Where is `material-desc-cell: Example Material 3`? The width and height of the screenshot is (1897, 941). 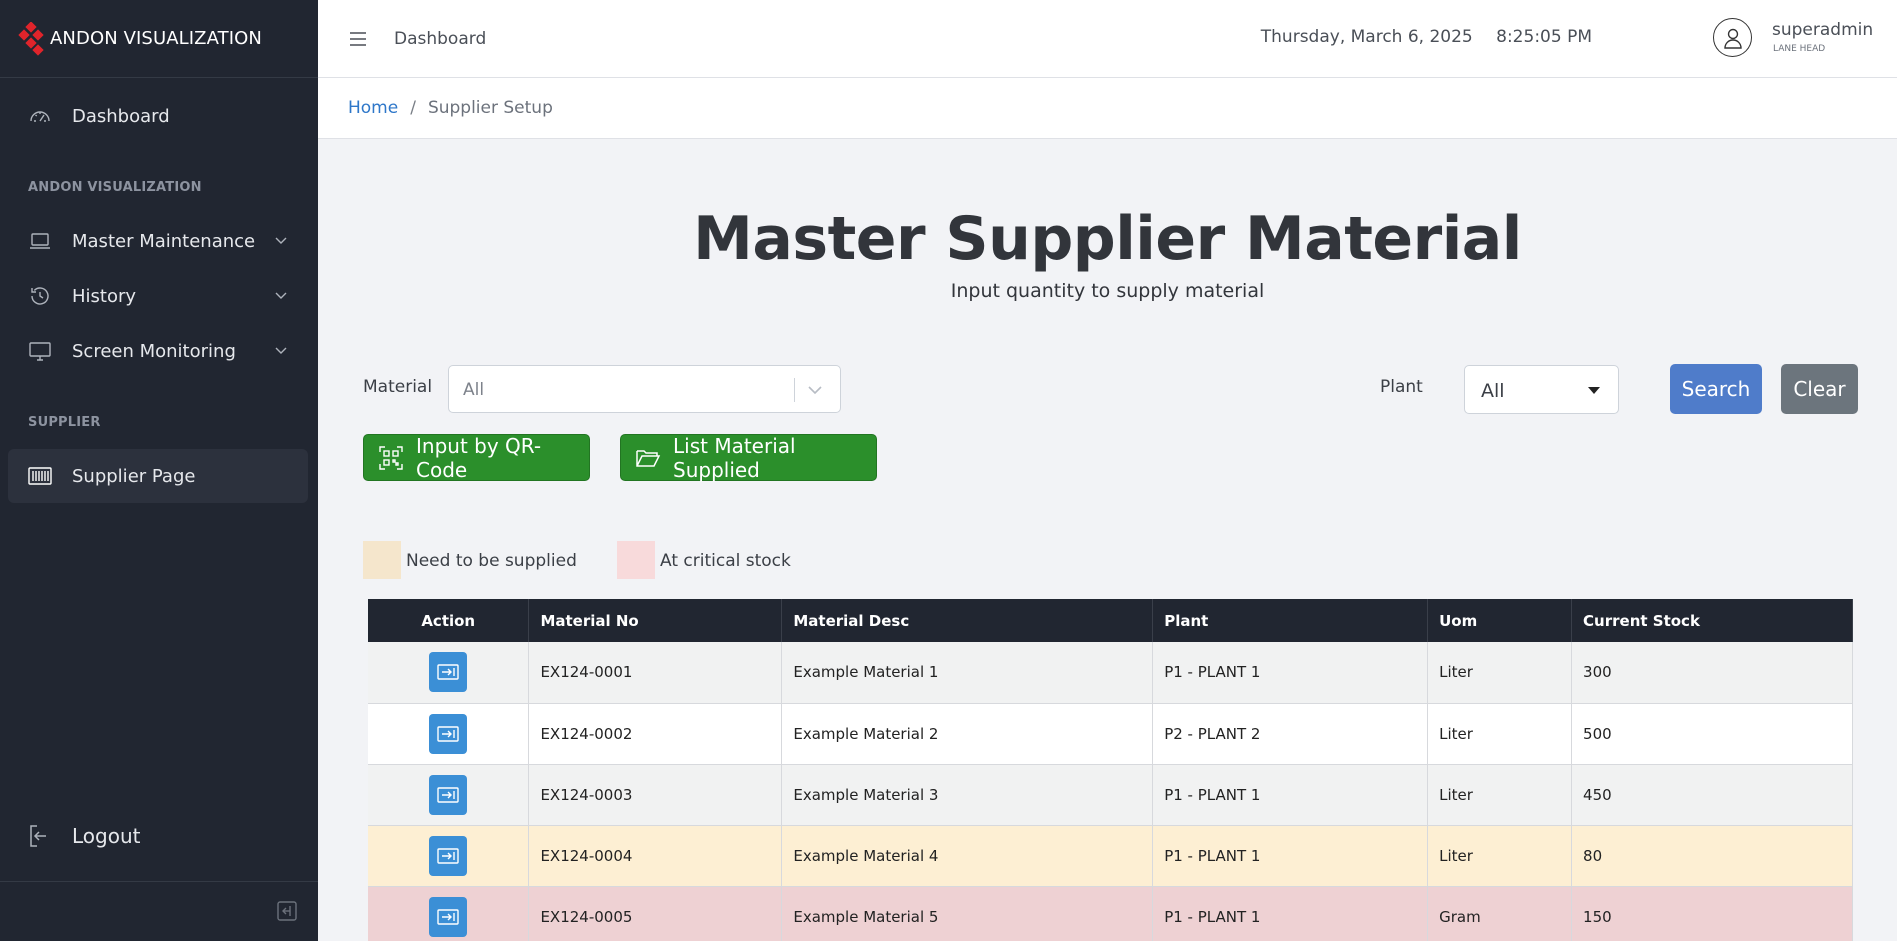 material-desc-cell: Example Material 3 is located at coordinates (967, 795).